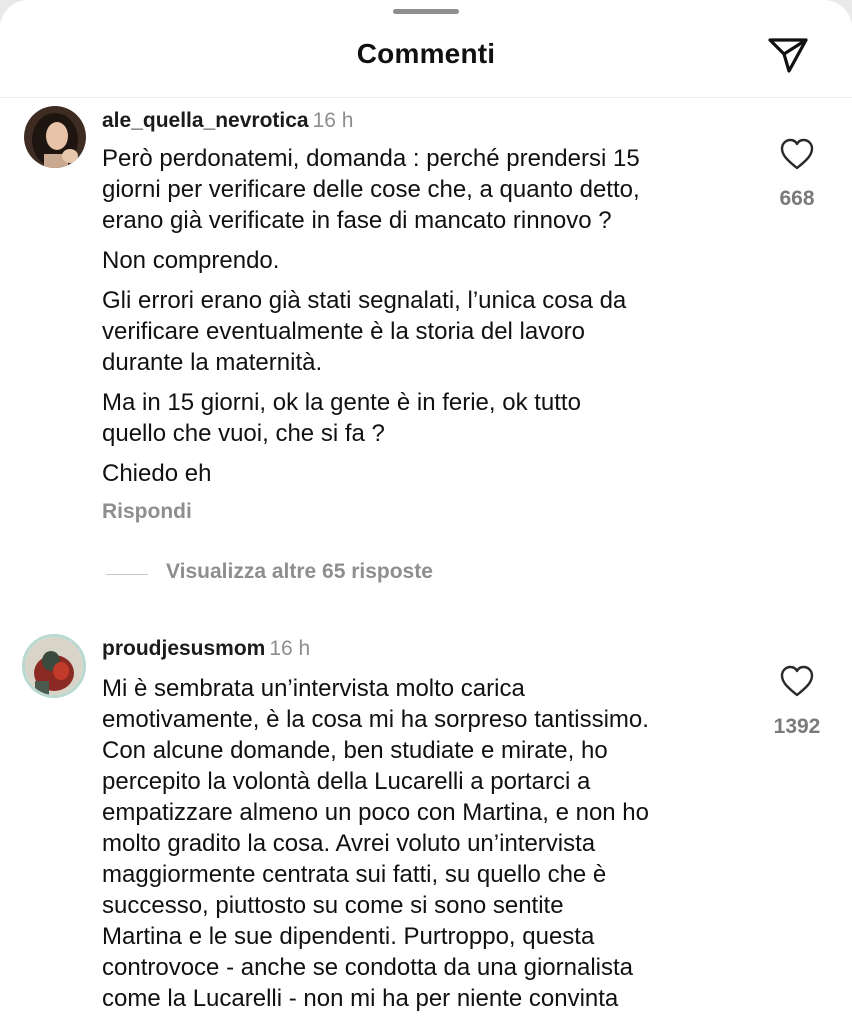  I want to click on thread-line, so click(127, 574).